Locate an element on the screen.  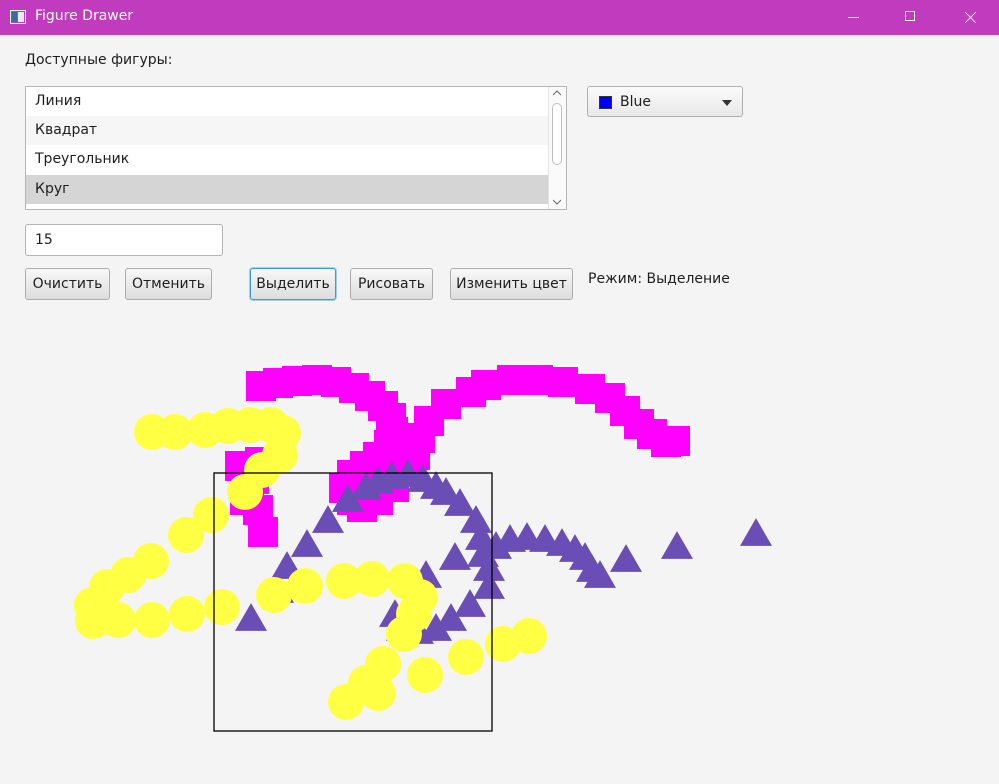
change-color-button: Изменить цвет is located at coordinates (511, 284).